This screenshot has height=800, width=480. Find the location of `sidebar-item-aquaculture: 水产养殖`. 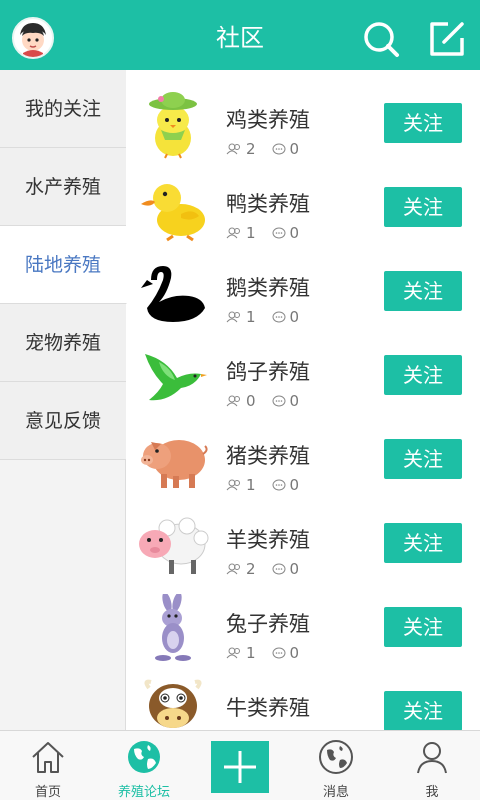

sidebar-item-aquaculture: 水产养殖 is located at coordinates (63, 187).